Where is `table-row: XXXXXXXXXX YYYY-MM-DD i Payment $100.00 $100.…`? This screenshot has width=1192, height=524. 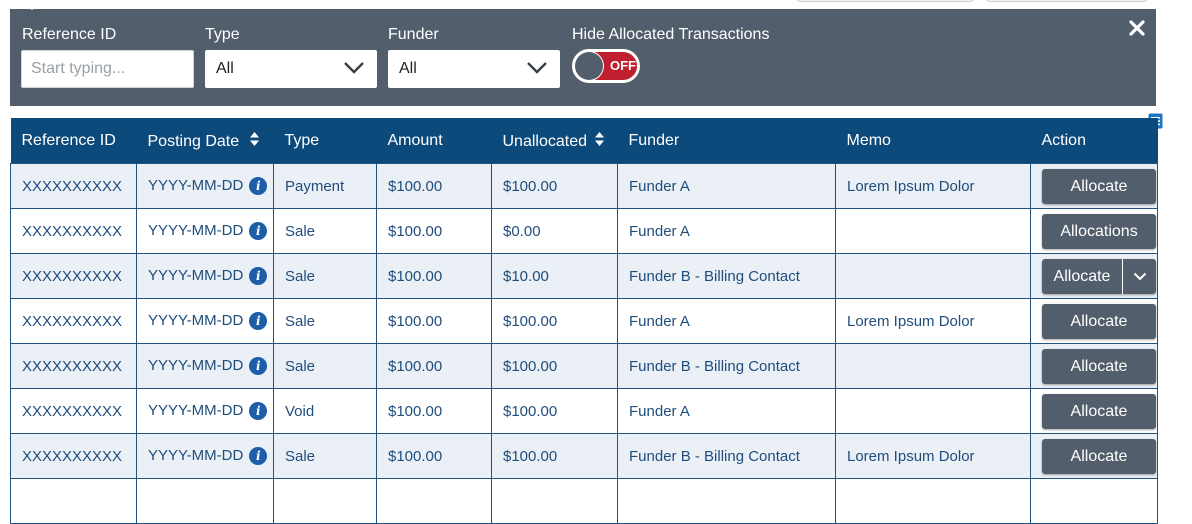 table-row: XXXXXXXXXX YYYY-MM-DD i Payment $100.00 $100.… is located at coordinates (584, 186).